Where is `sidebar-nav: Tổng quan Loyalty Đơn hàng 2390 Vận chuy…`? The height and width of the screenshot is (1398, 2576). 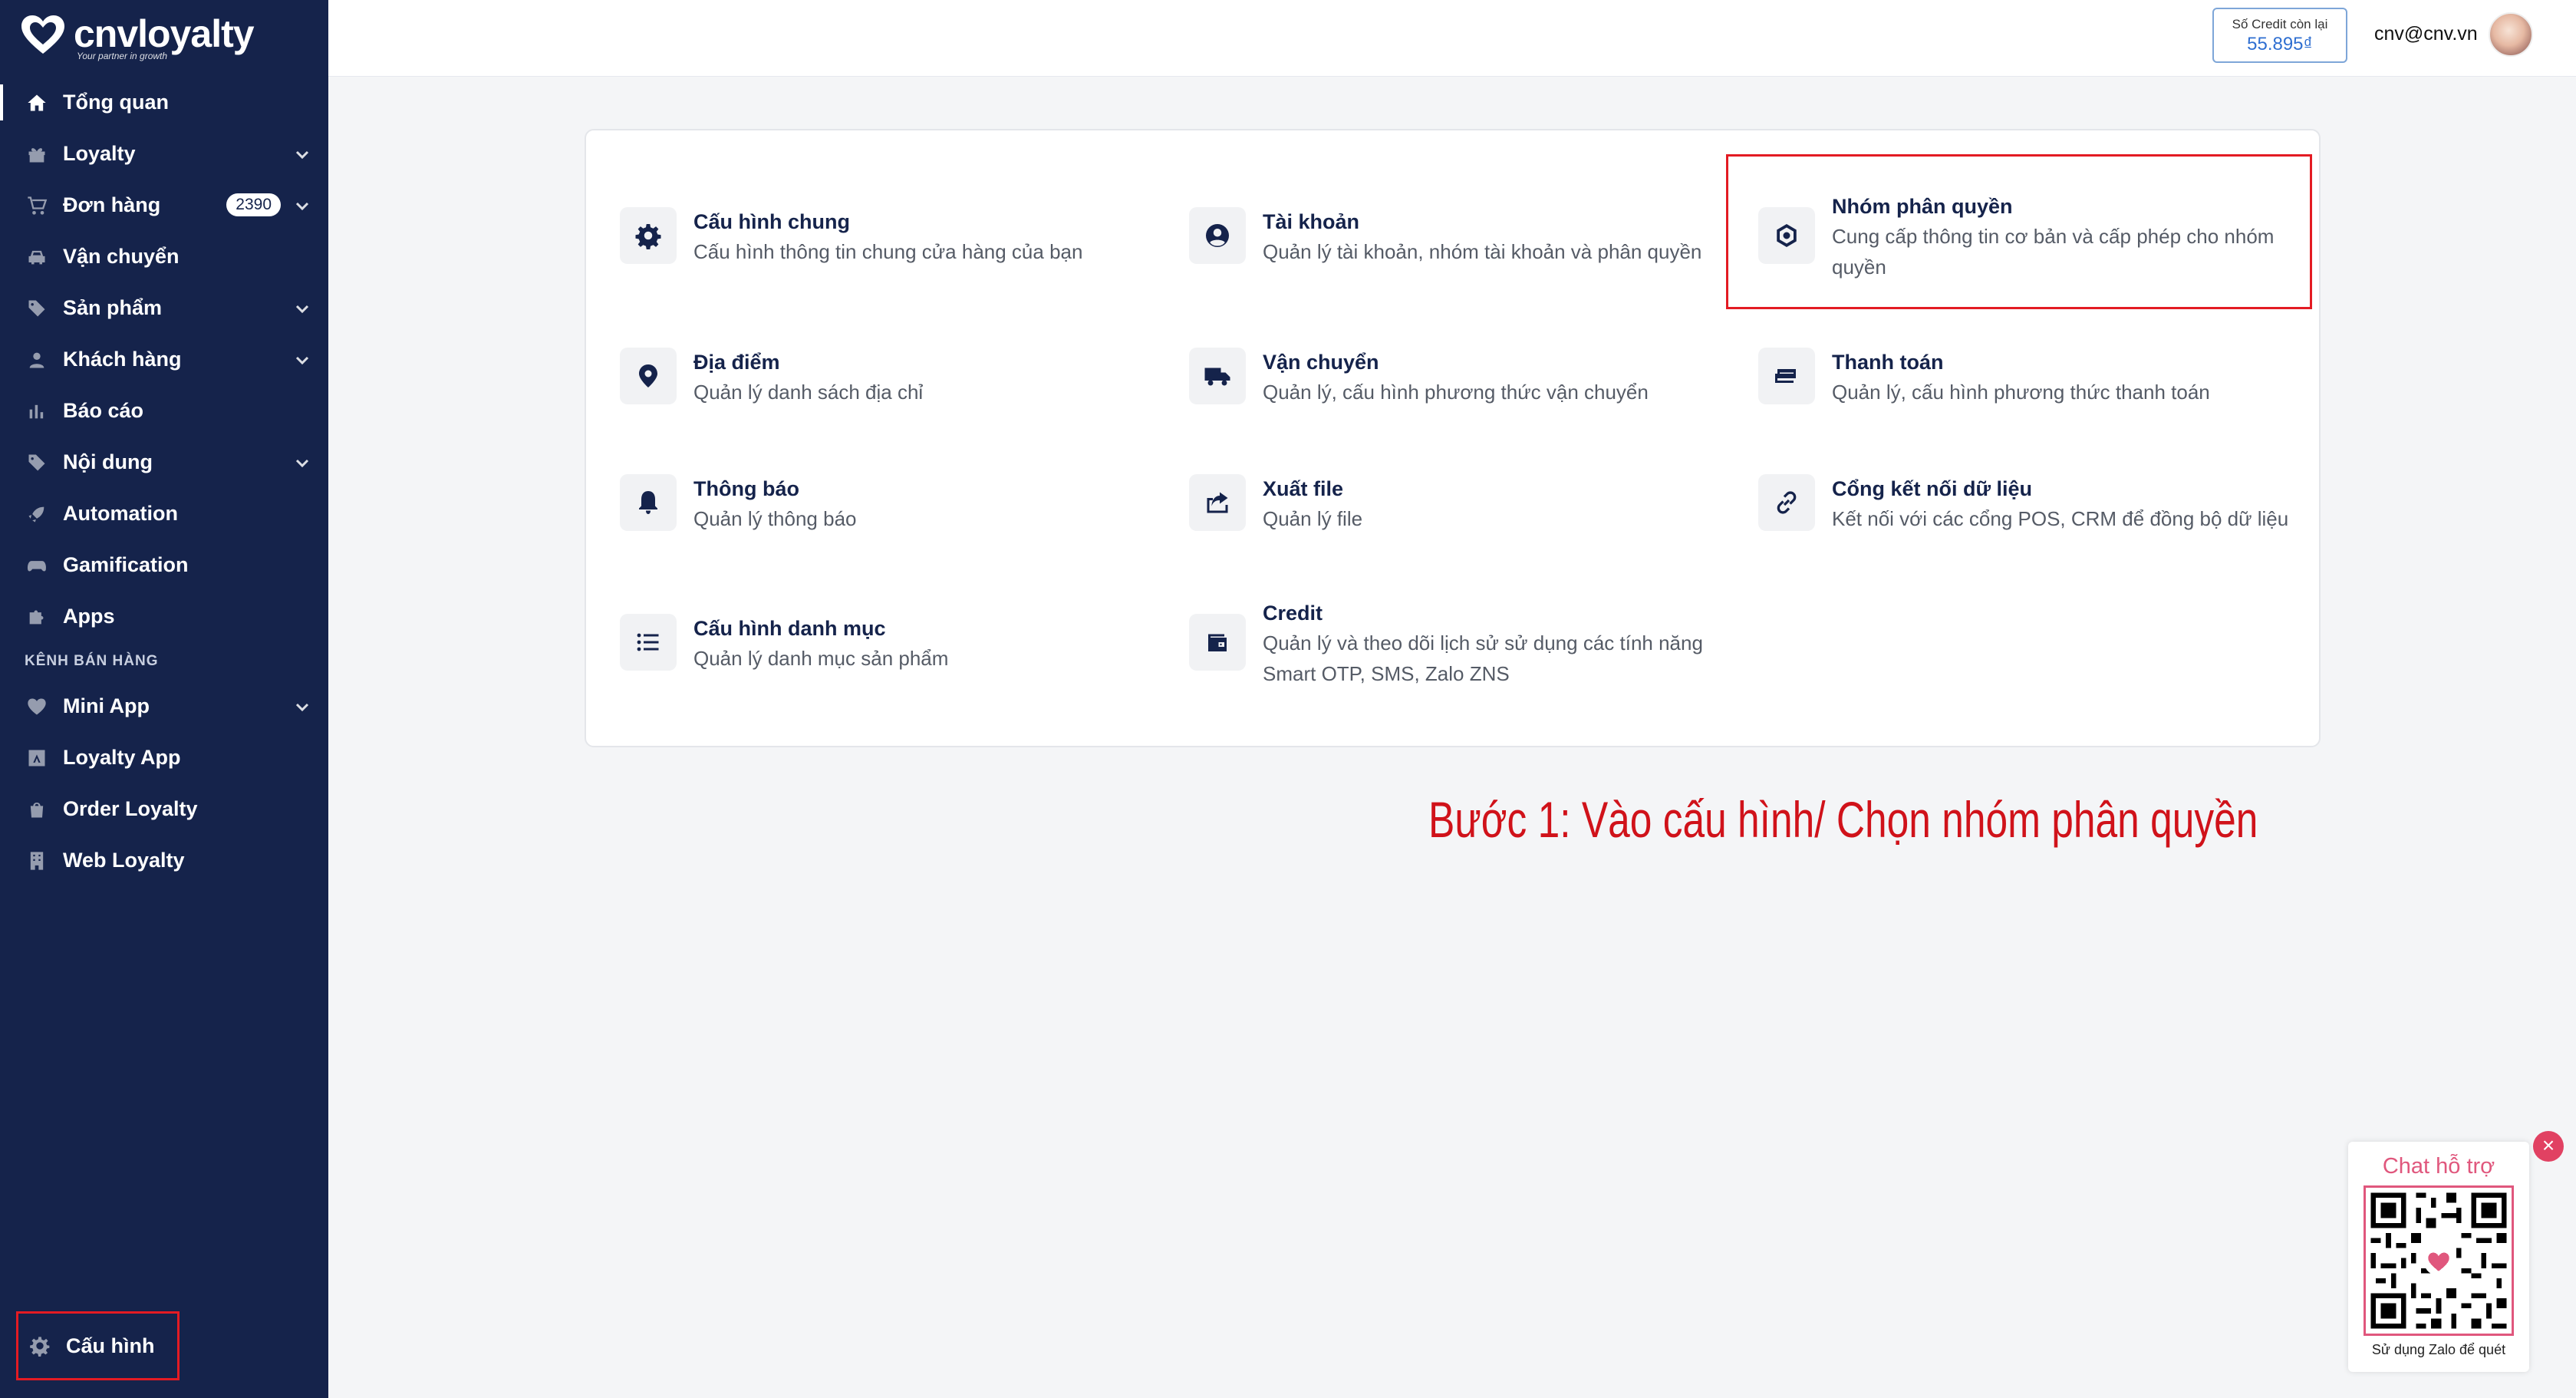
sidebar-nav: Tổng quan Loyalty Đơn hàng 2390 Vận chuy… is located at coordinates (164, 481).